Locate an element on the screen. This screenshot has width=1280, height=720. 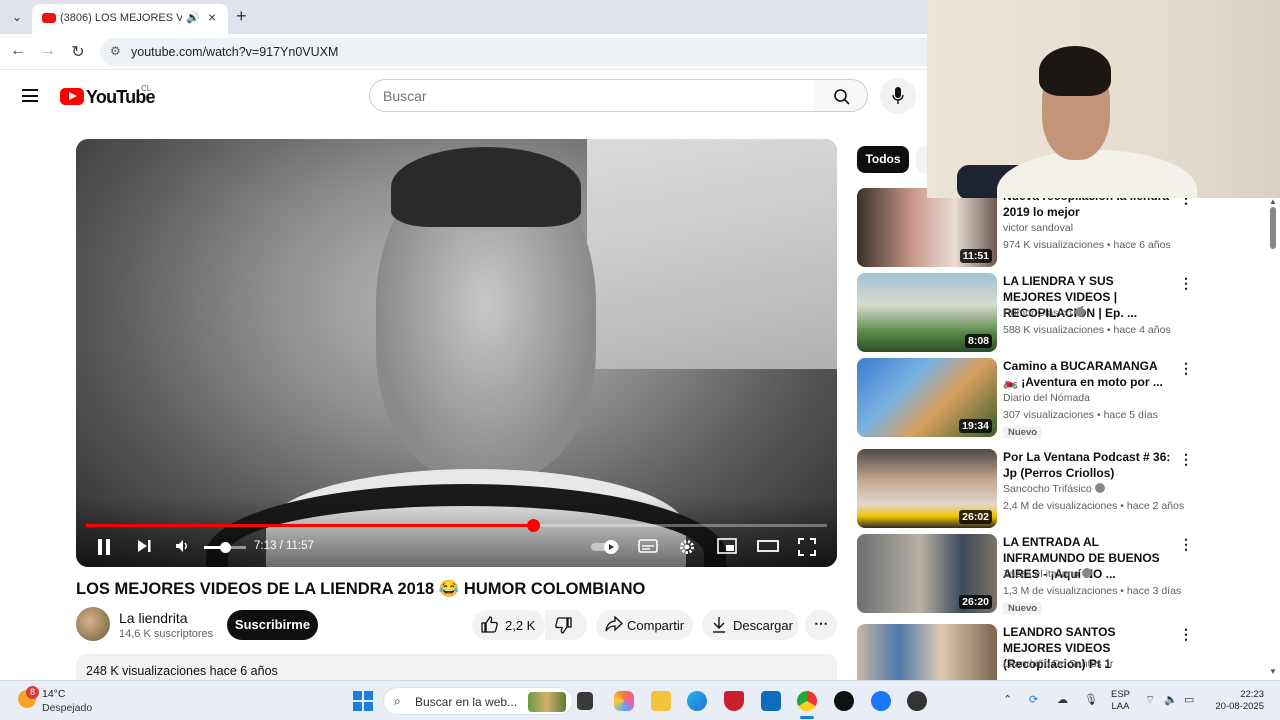
volume-icon is located at coordinates (182, 548).